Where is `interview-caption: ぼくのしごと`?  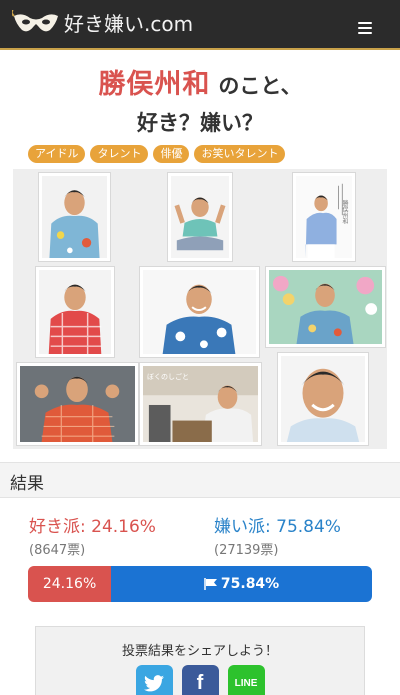
interview-caption: ぼくのしごと is located at coordinates (168, 377).